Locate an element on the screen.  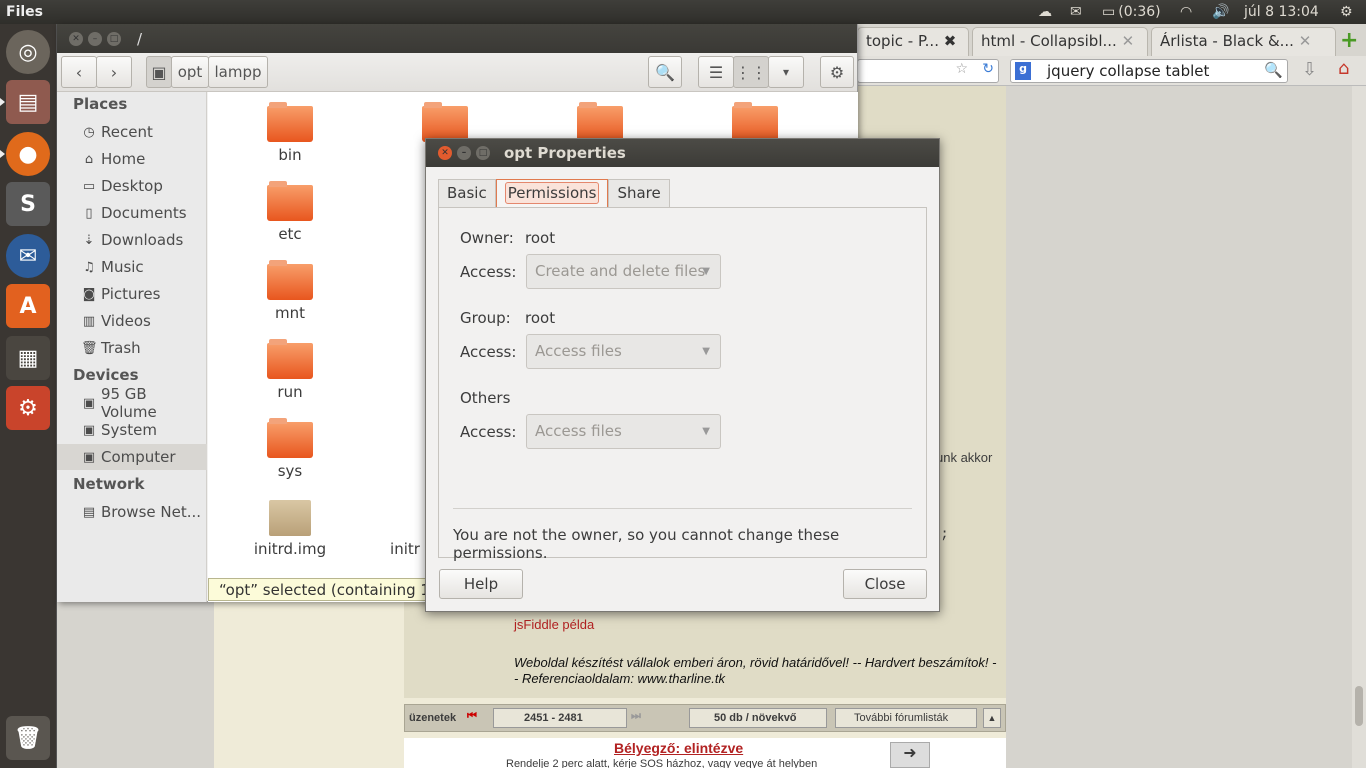
close-button: Close is located at coordinates (885, 584).